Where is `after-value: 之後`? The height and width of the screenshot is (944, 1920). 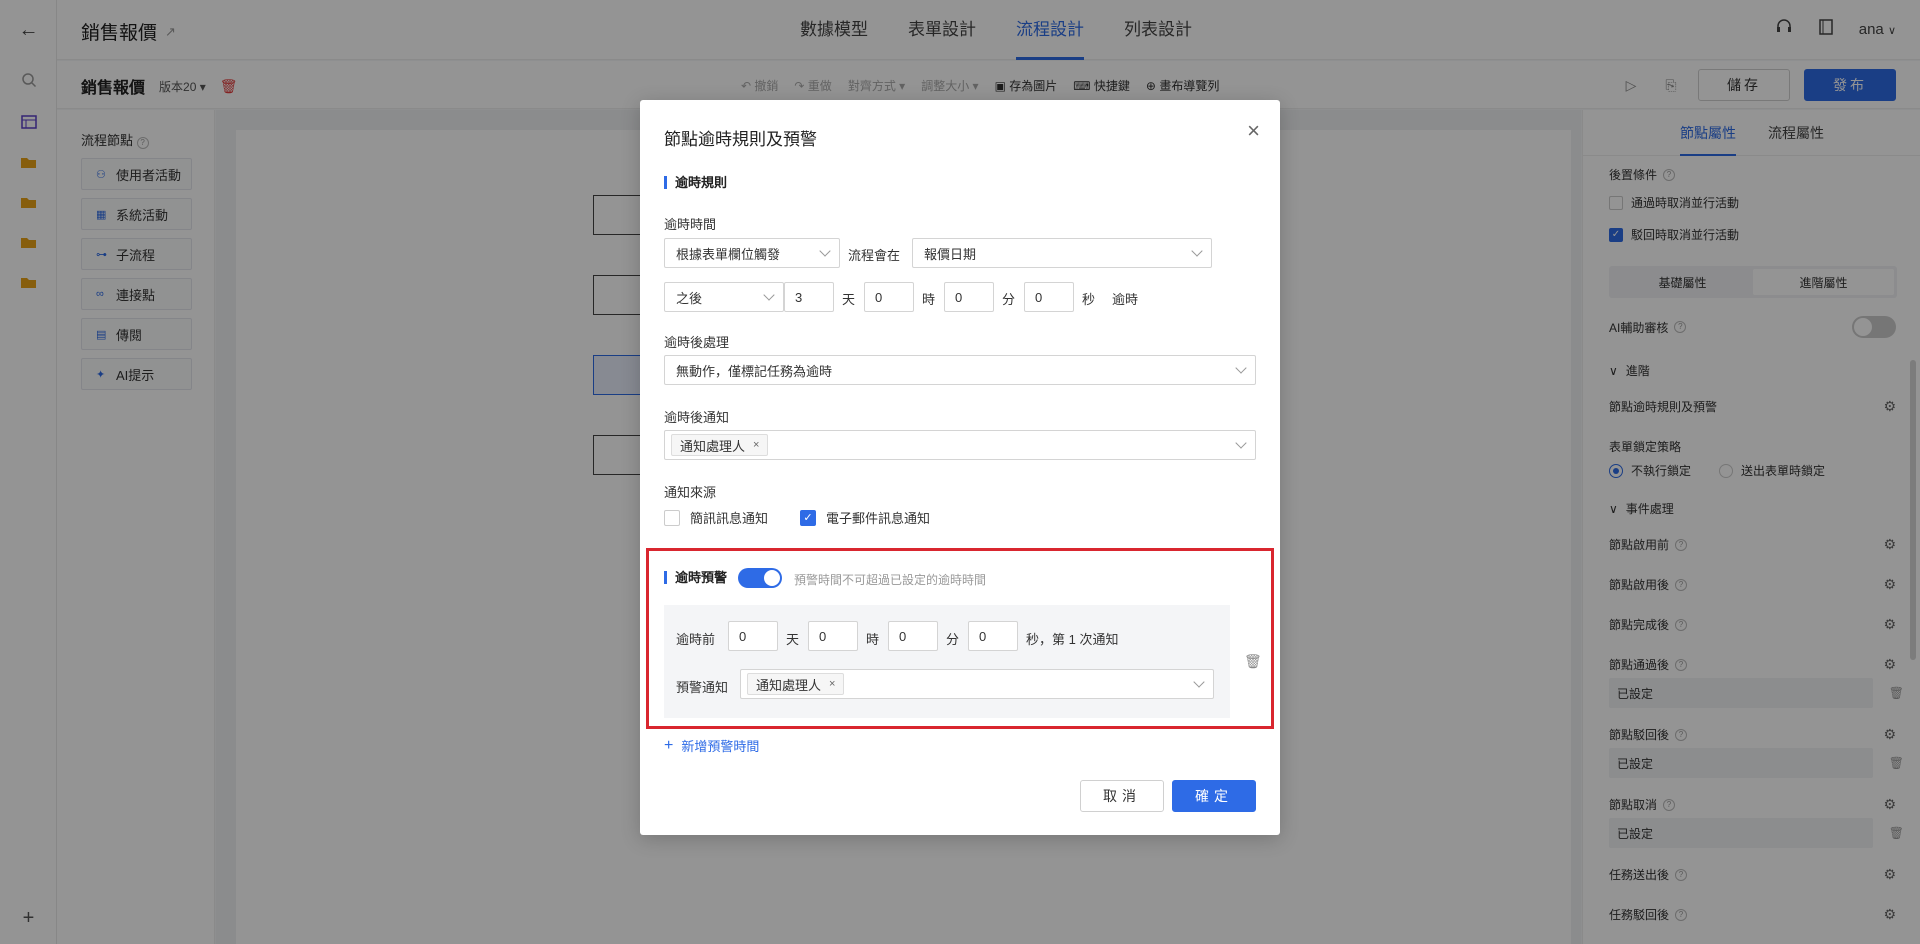
after-value: 之後 is located at coordinates (689, 298).